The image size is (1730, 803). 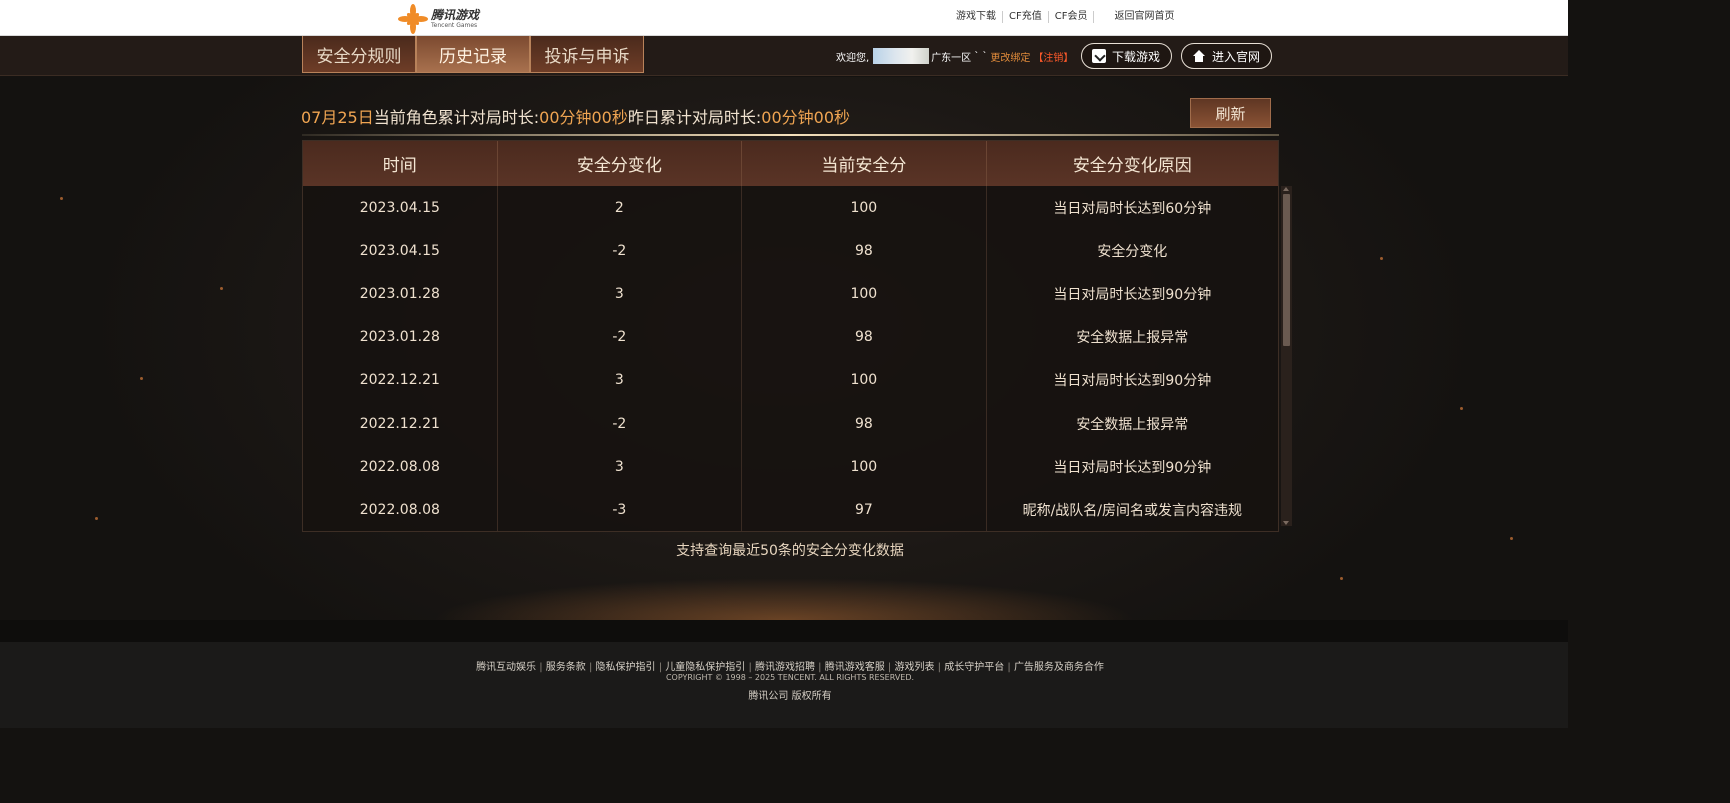 What do you see at coordinates (620, 509) in the screenshot?
I see `cell-score-change: -3` at bounding box center [620, 509].